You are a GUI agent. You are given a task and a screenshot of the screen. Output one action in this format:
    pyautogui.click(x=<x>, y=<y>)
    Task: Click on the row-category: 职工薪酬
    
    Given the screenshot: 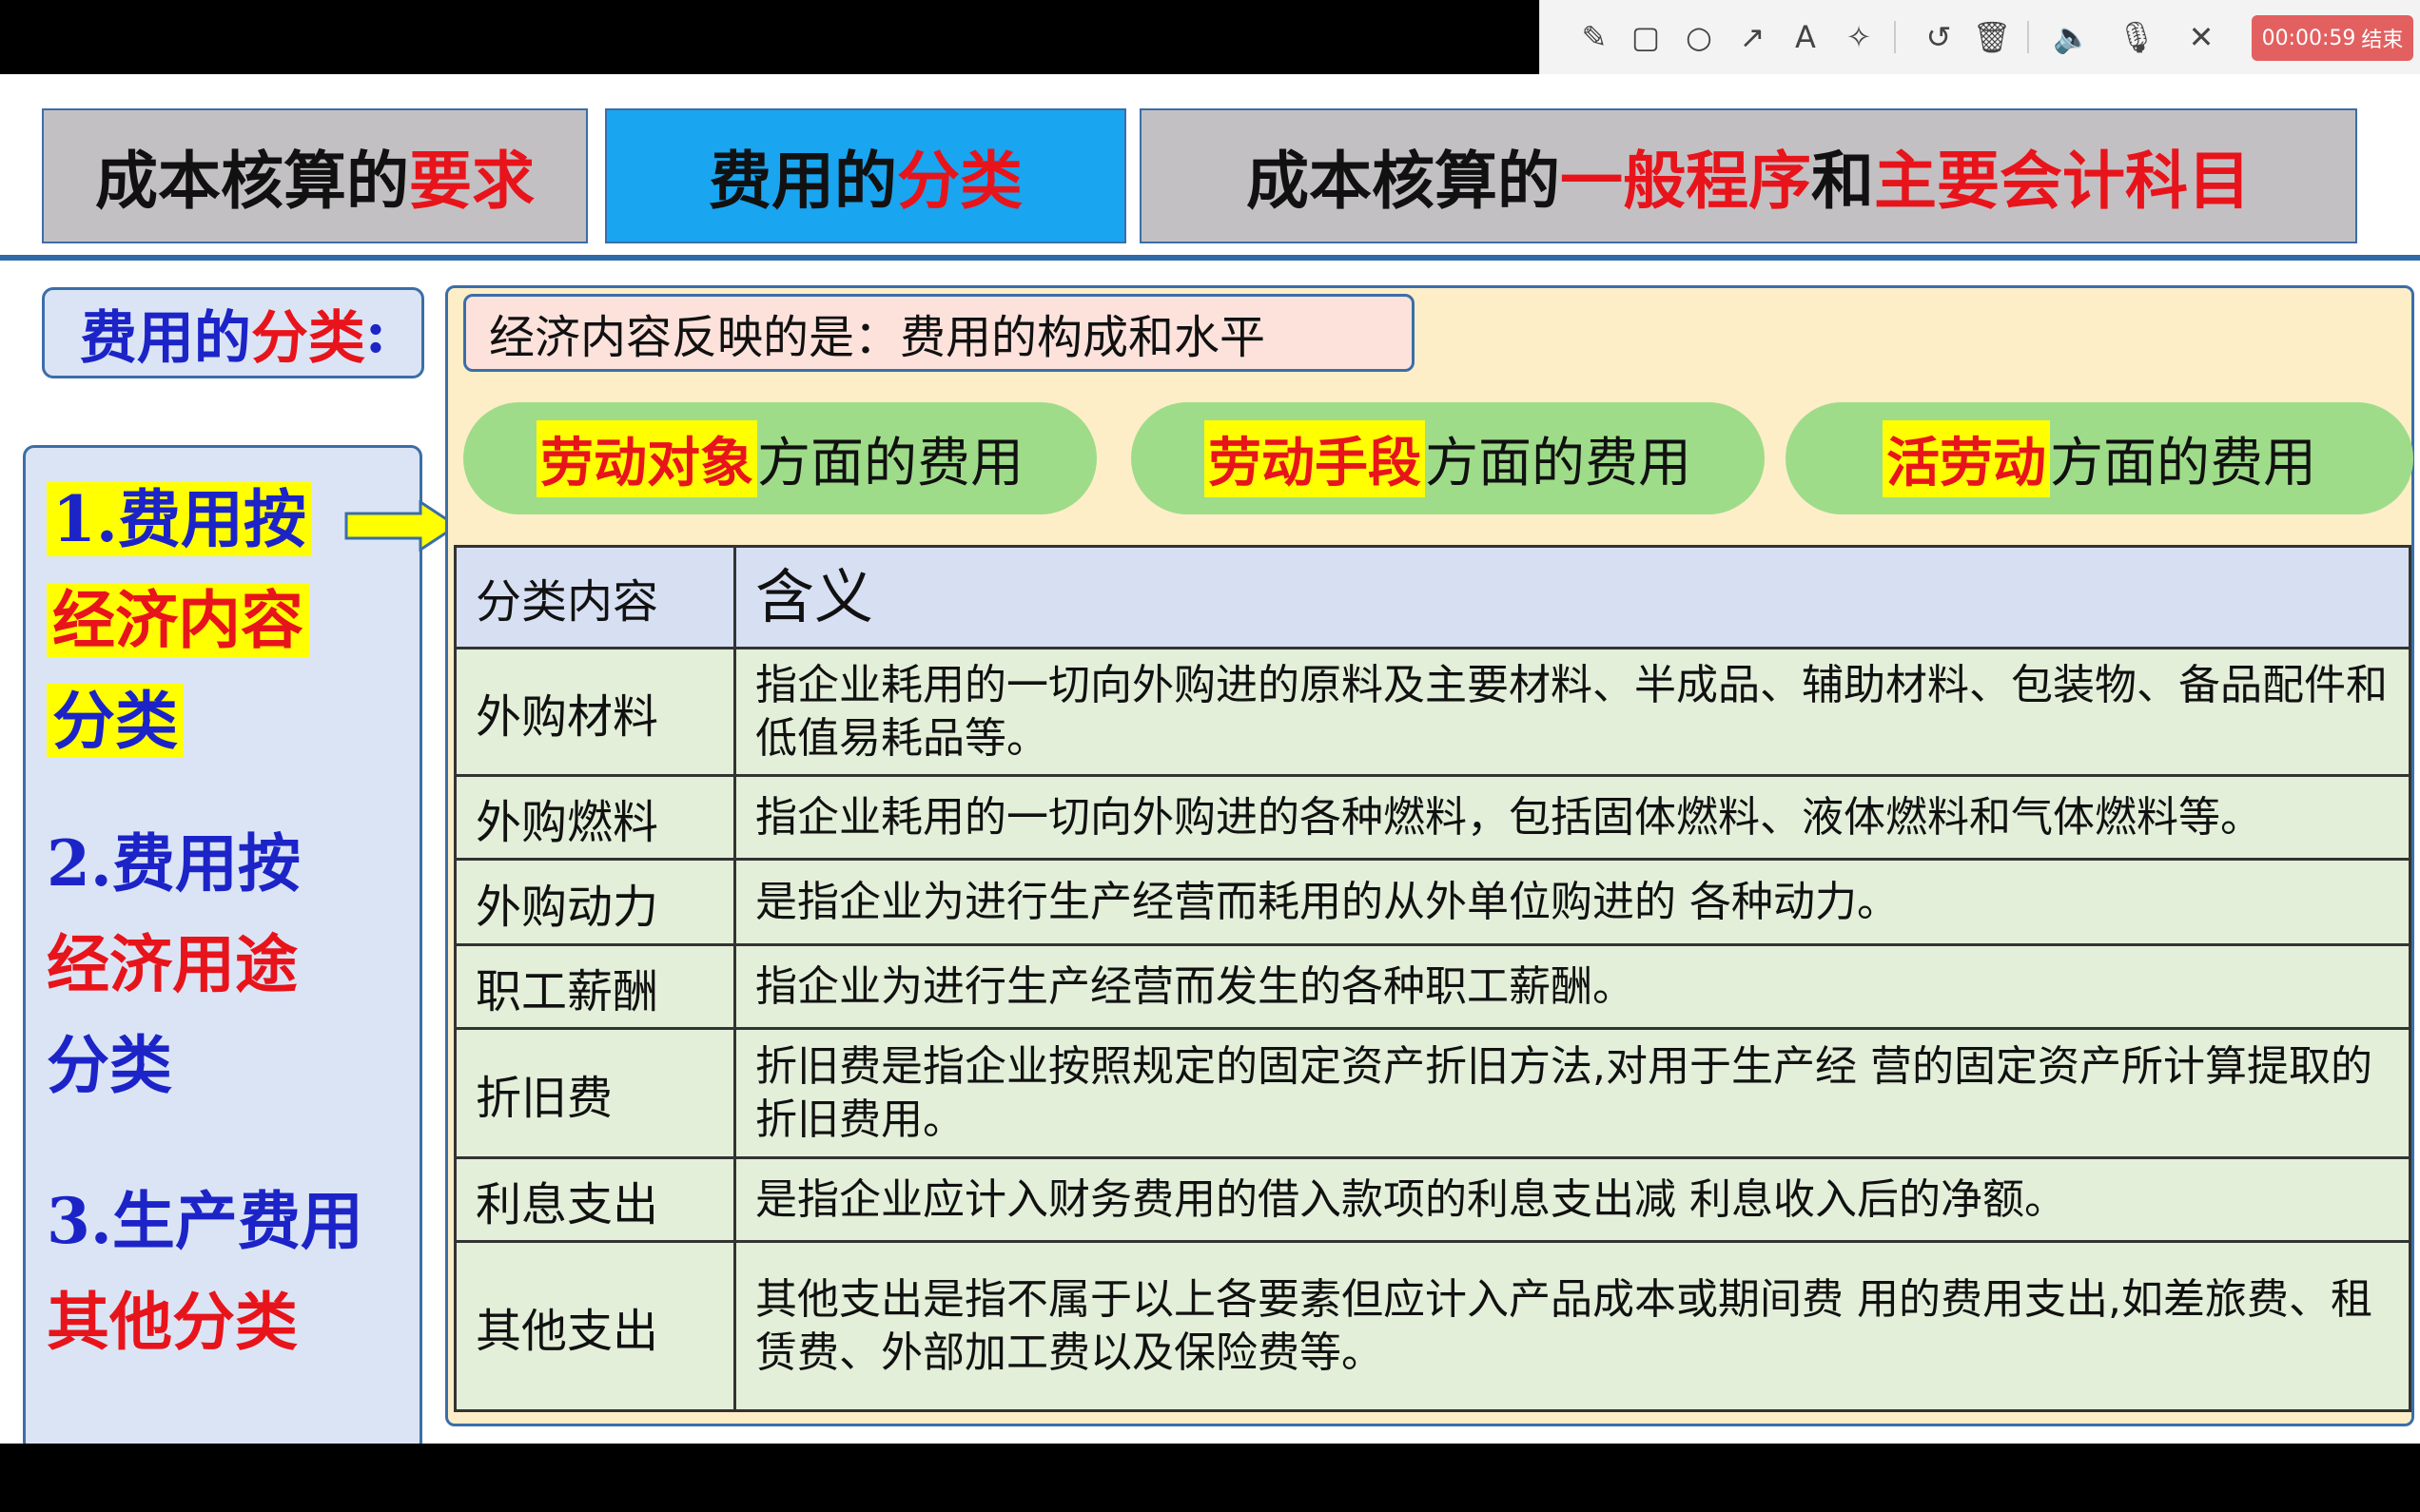 What is the action you would take?
    pyautogui.click(x=595, y=986)
    